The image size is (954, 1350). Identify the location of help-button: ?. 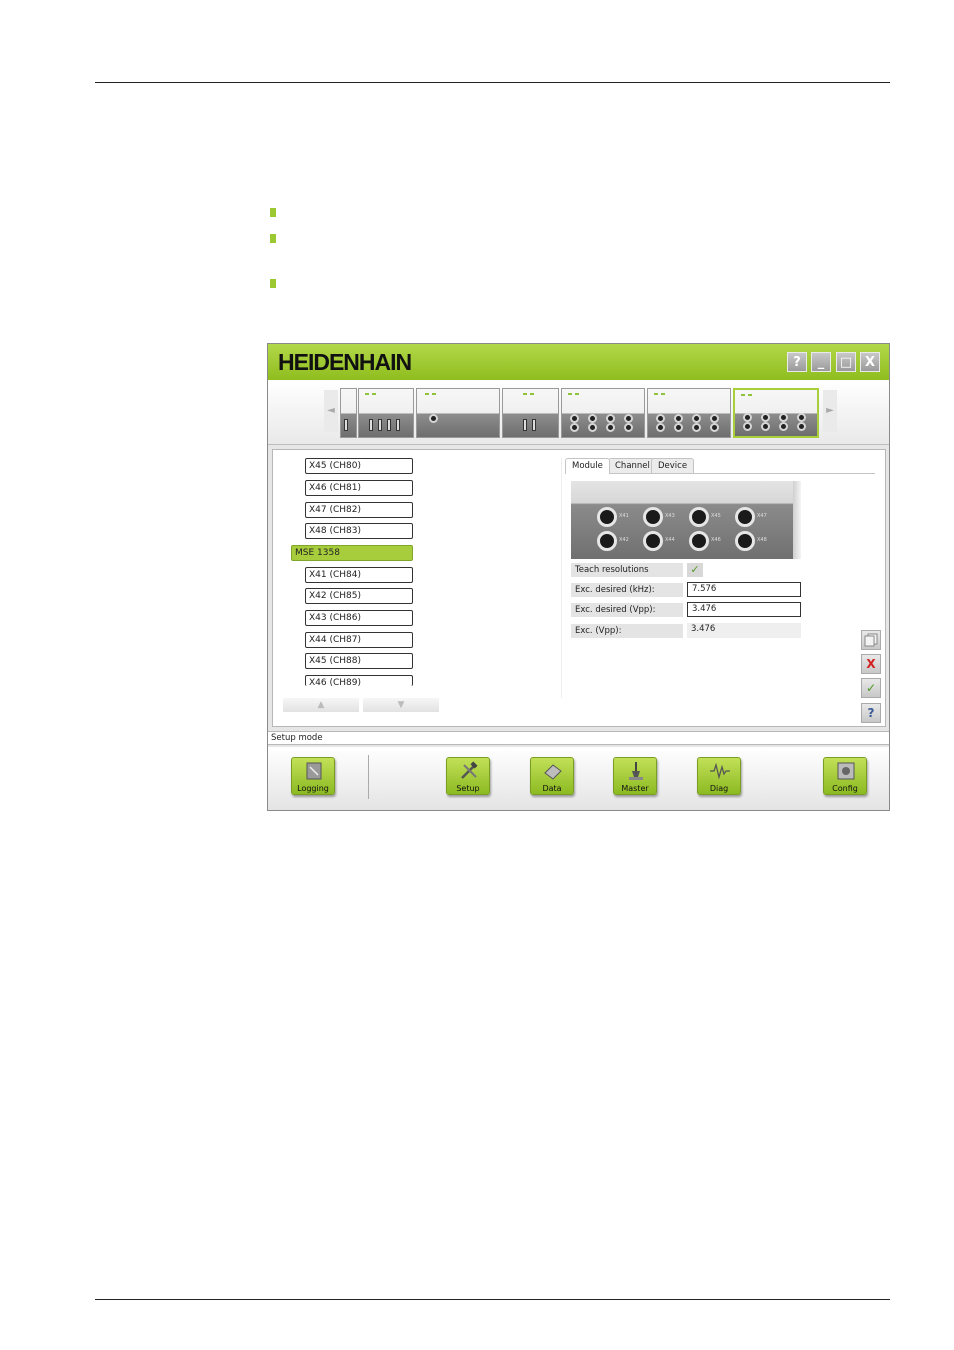
(871, 713).